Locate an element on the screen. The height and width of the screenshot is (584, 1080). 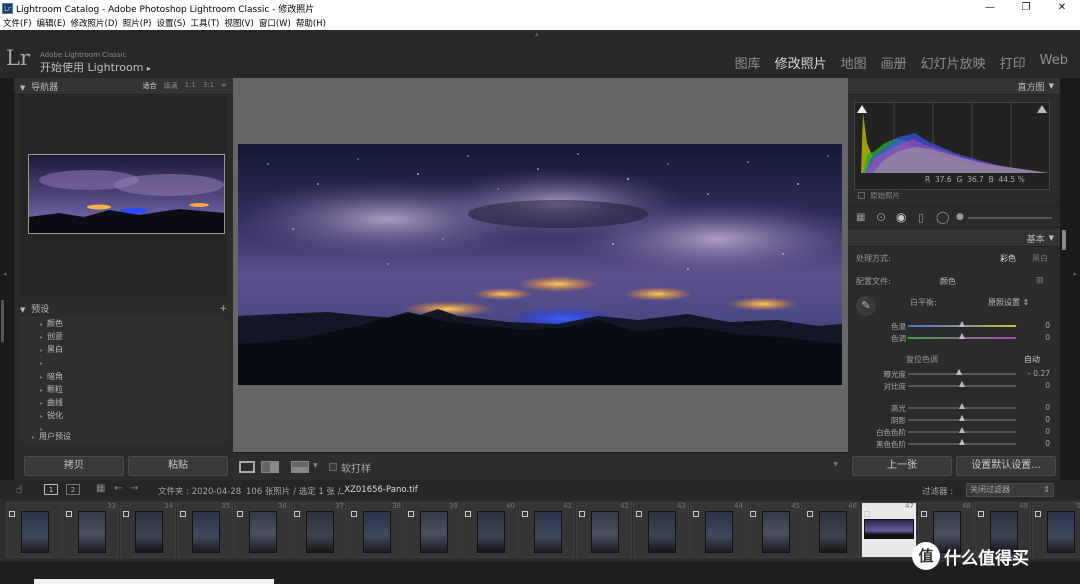
filmstrip-thumbnail: 45 is located at coordinates (775, 530).